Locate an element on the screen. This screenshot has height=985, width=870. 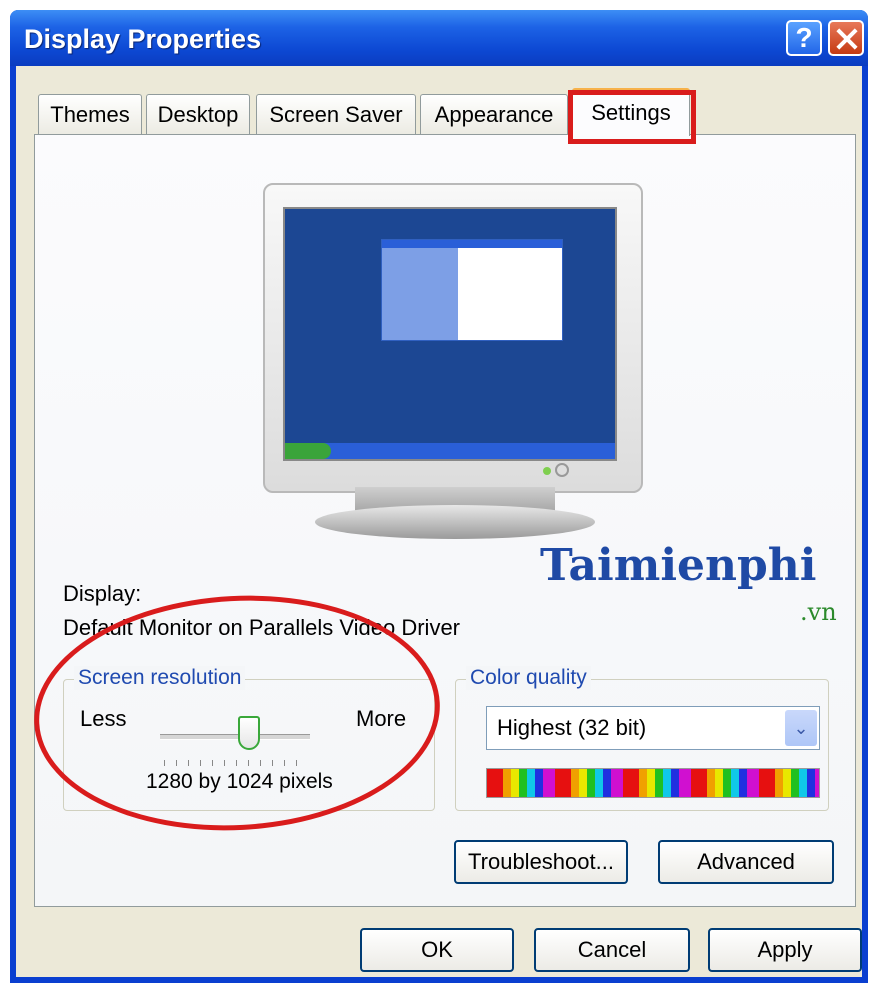
watermark-suffix: .vn is located at coordinates (818, 612).